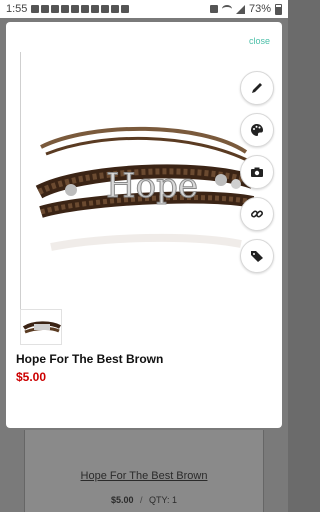 This screenshot has height=512, width=320. What do you see at coordinates (163, 500) in the screenshot?
I see `background-product-qty: QTY: 1` at bounding box center [163, 500].